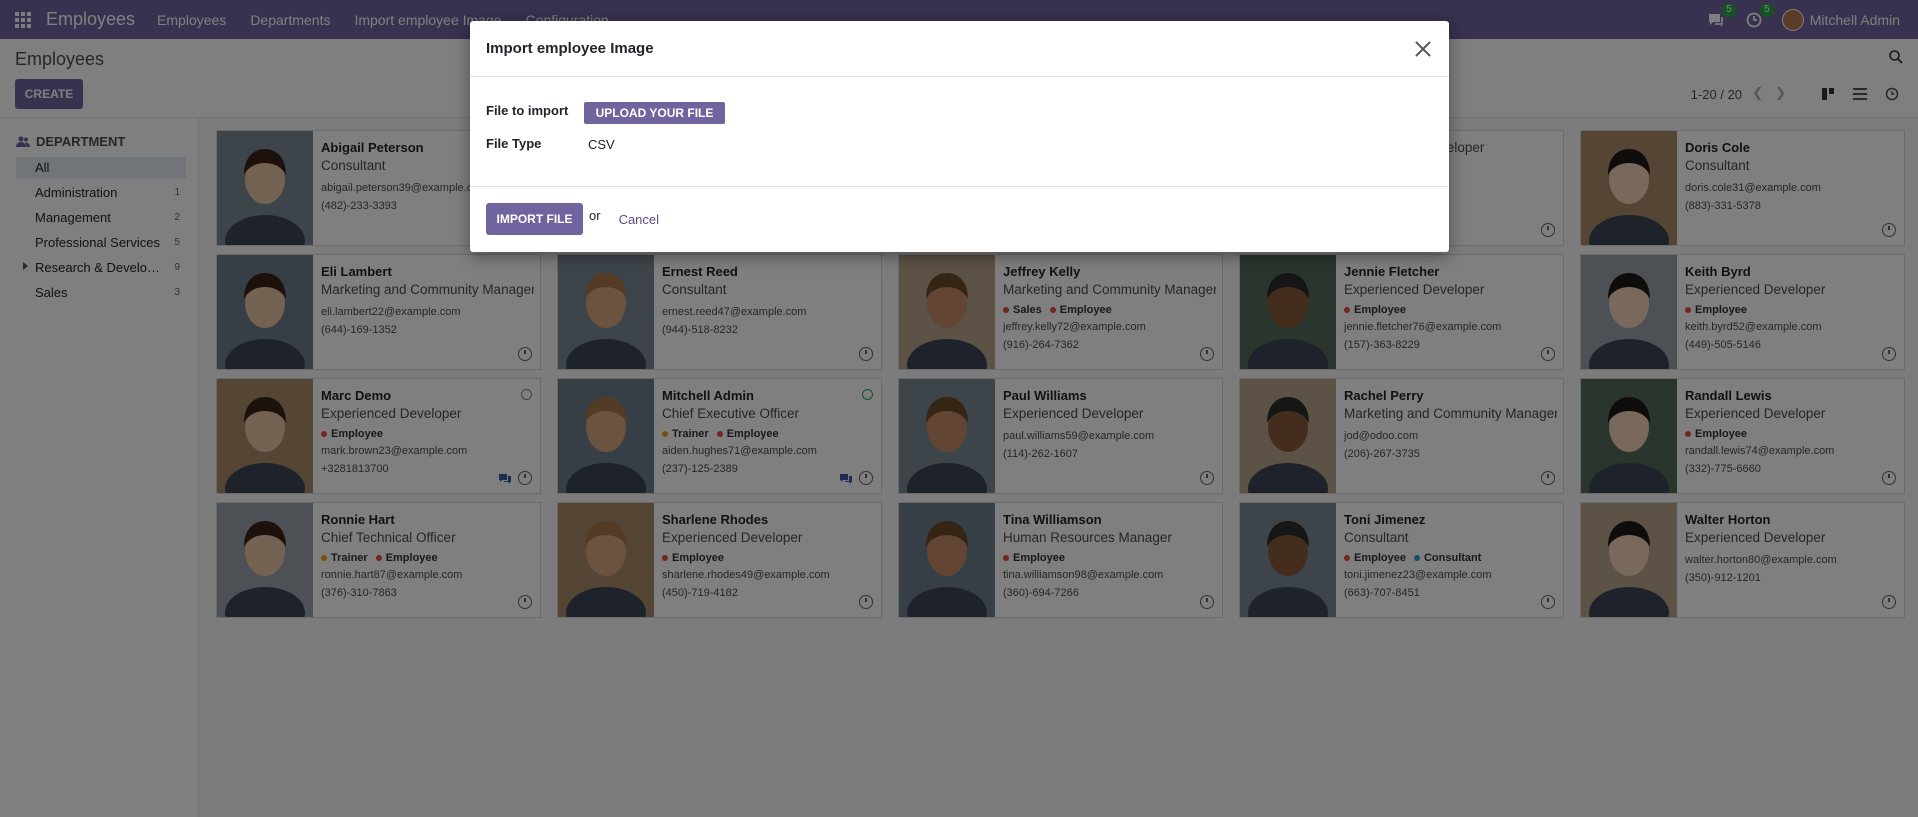 This screenshot has height=817, width=1918. What do you see at coordinates (639, 219) in the screenshot?
I see `cancel-button: Cancel` at bounding box center [639, 219].